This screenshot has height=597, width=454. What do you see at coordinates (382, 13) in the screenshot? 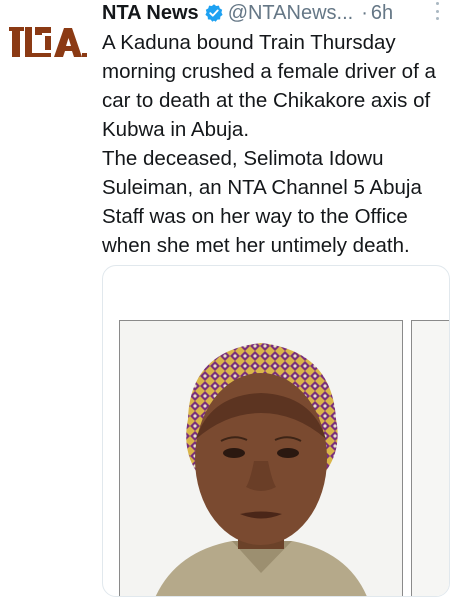
I see `tweet-timestamp: 6h` at bounding box center [382, 13].